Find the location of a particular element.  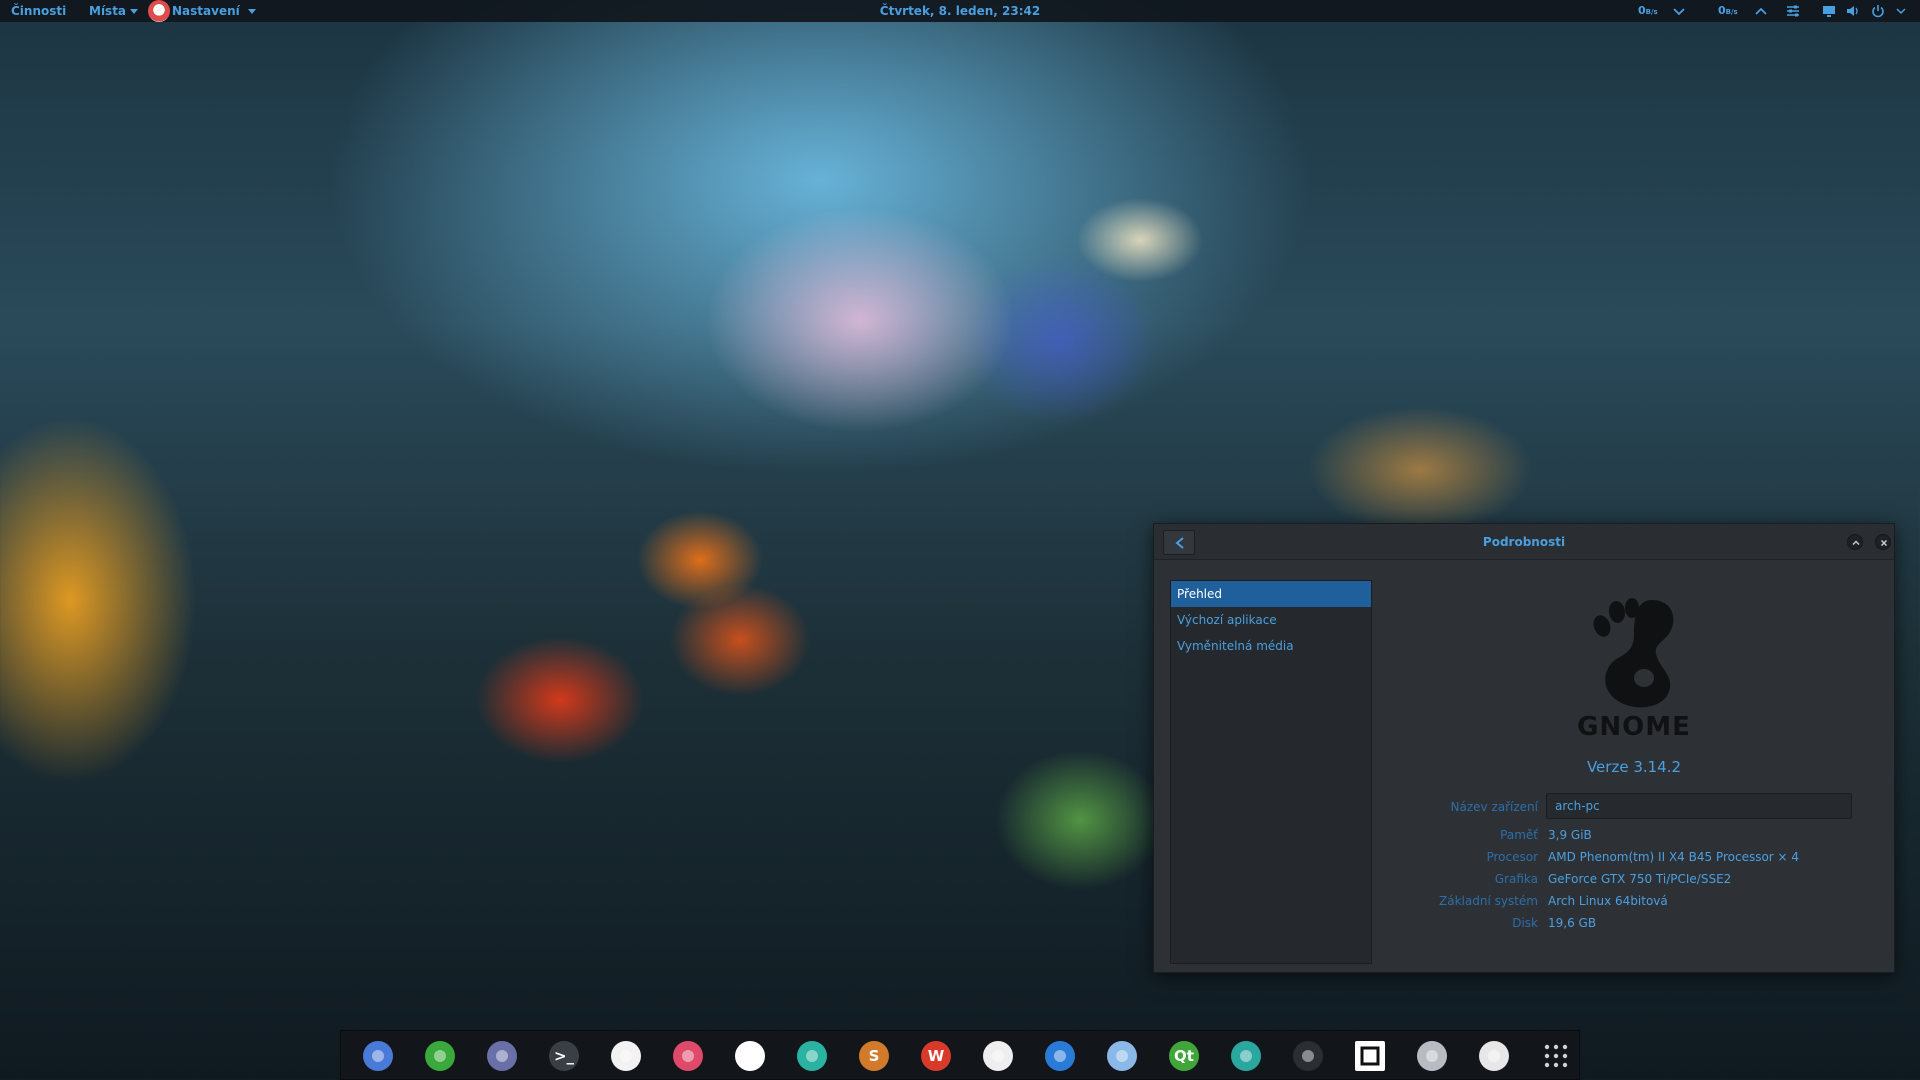

qt-creator-icon: Qt is located at coordinates (1184, 1056).